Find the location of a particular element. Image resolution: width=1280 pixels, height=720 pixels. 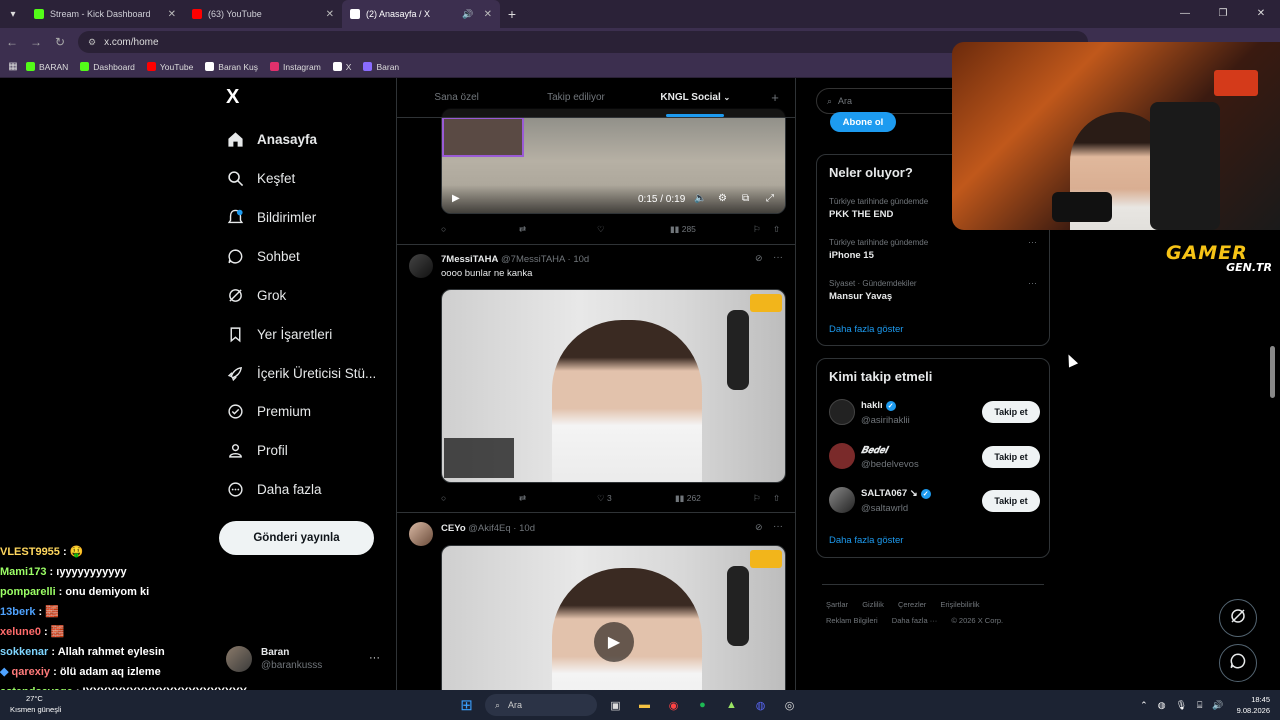

tab-for-you: Sana özel is located at coordinates (456, 97).